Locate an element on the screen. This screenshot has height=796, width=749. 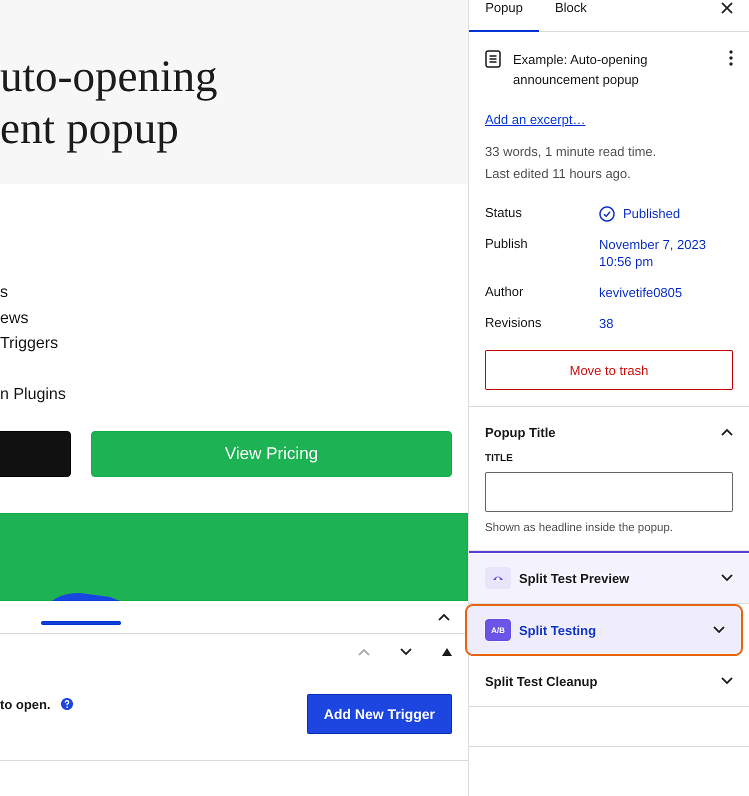
list-item: ews is located at coordinates (15, 318).